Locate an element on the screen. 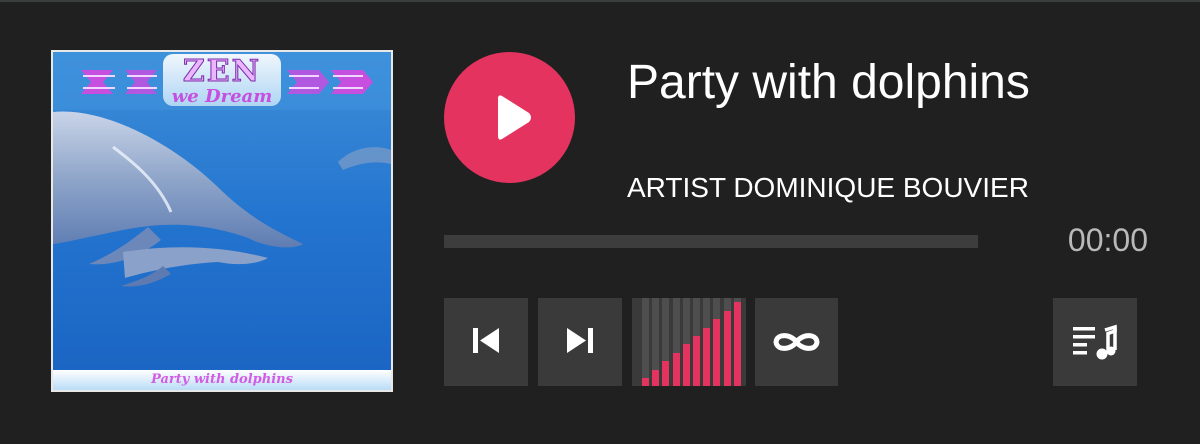 Image resolution: width=1200 pixels, height=444 pixels. repeat-button is located at coordinates (796, 342).